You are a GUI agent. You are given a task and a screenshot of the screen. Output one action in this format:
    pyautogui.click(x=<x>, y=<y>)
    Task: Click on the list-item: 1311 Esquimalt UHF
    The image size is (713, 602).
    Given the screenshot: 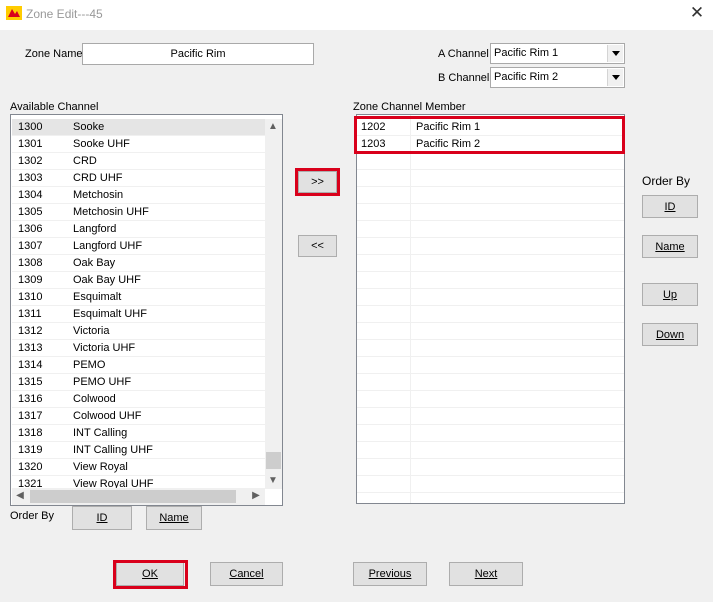 What is the action you would take?
    pyautogui.click(x=138, y=314)
    